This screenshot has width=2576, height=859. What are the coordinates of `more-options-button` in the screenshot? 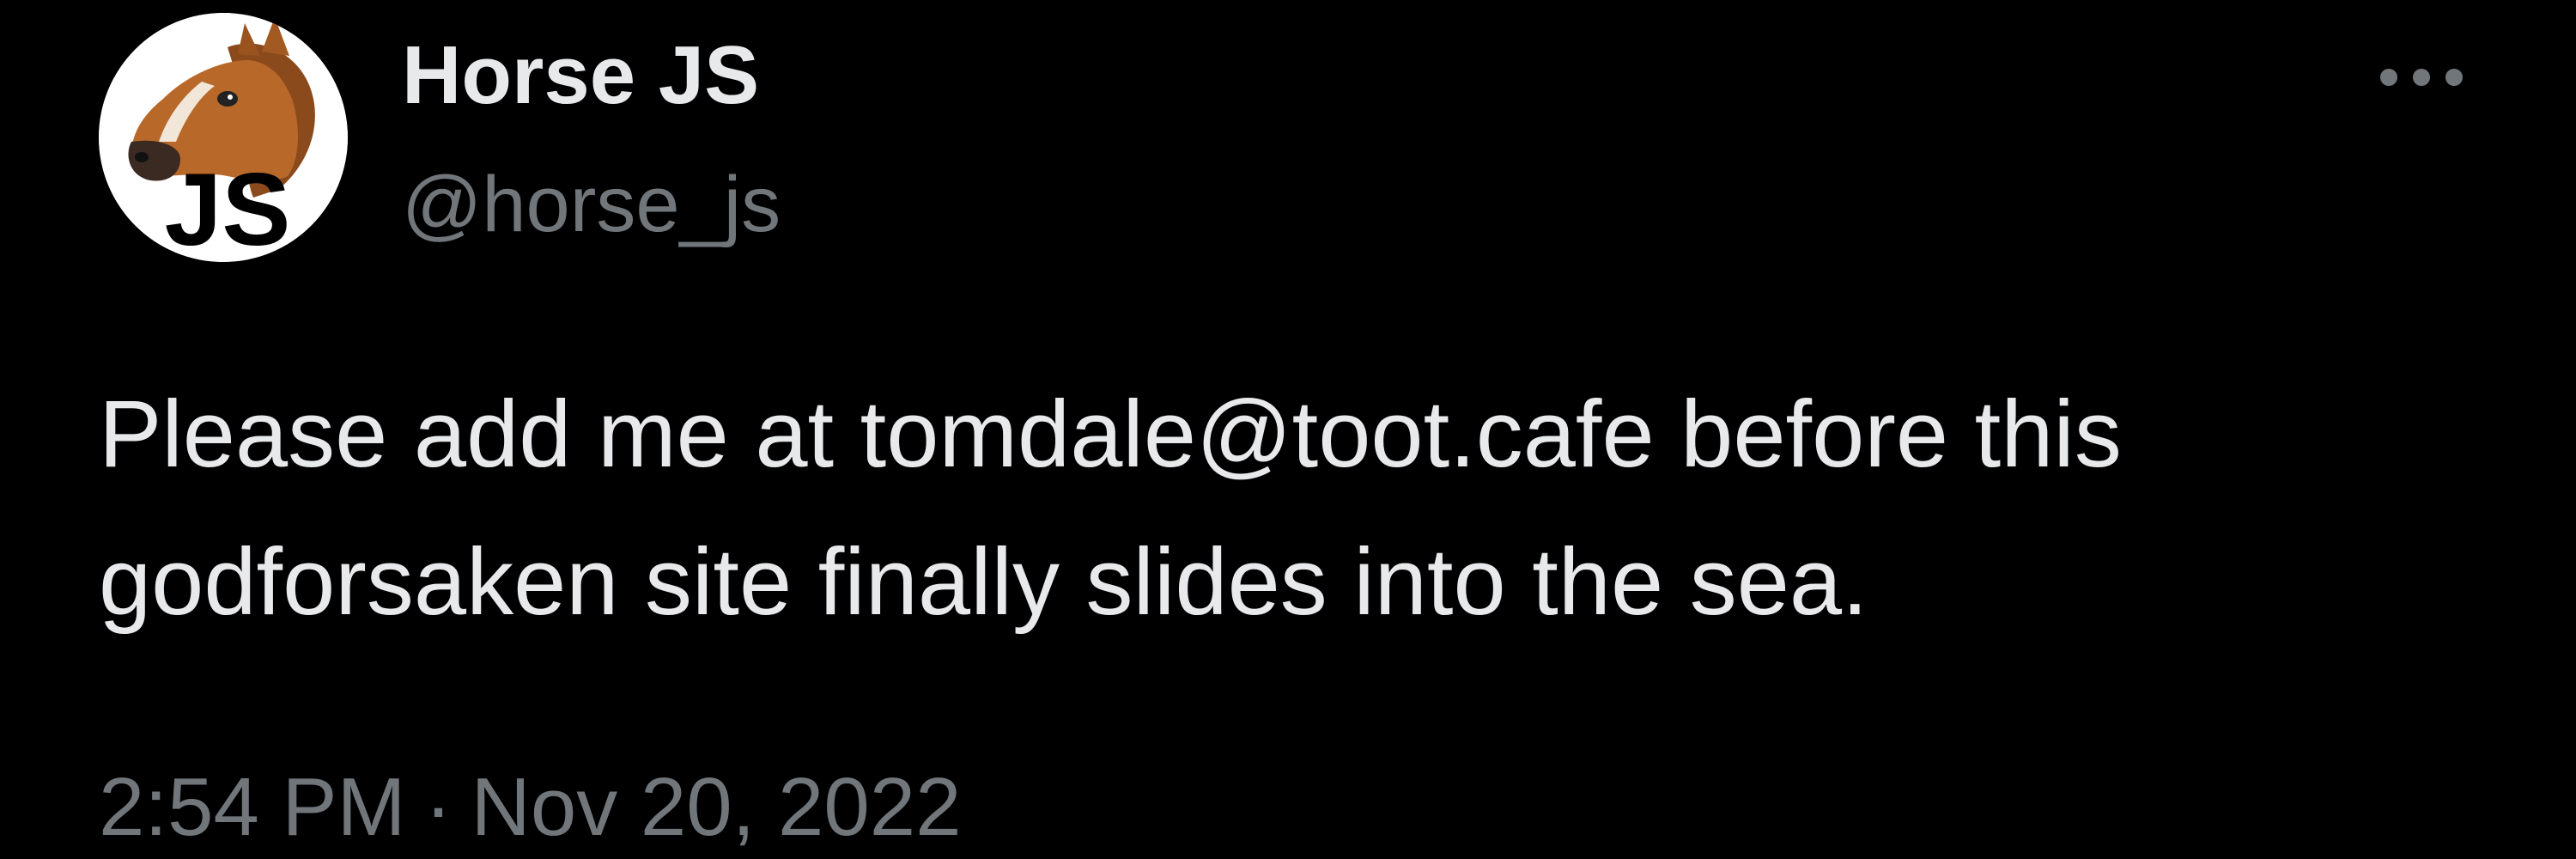 It's located at (2421, 78).